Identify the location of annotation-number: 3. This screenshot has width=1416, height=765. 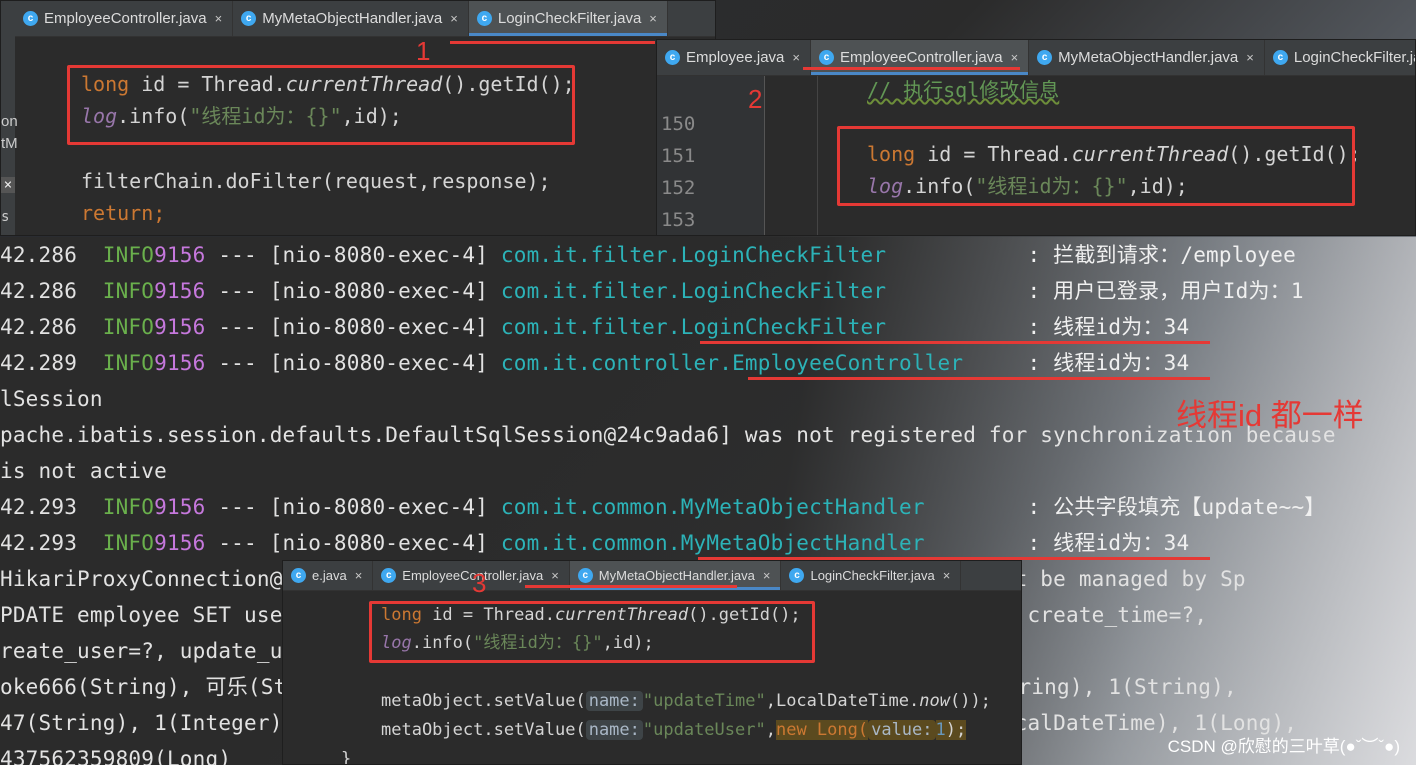
(479, 583).